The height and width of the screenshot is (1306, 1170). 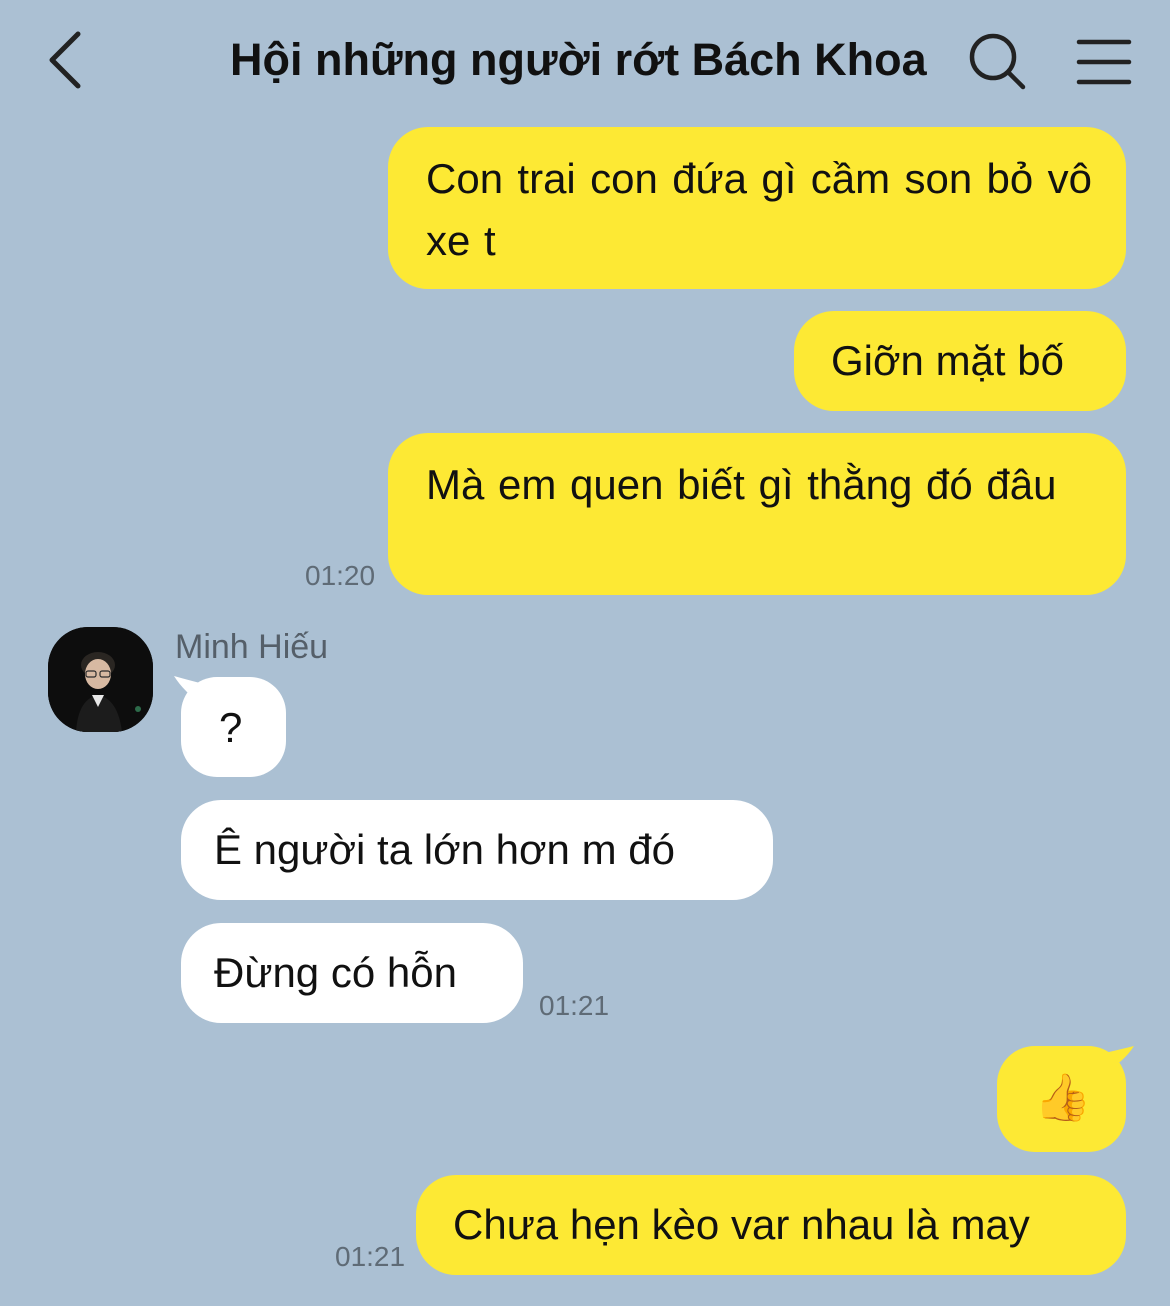 I want to click on contact-avatar, so click(x=100, y=679).